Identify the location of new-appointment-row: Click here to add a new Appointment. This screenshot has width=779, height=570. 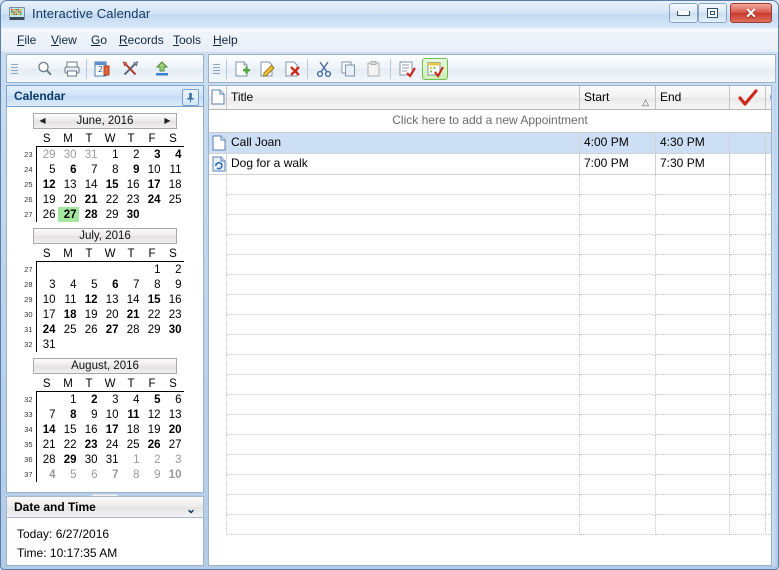
(490, 121).